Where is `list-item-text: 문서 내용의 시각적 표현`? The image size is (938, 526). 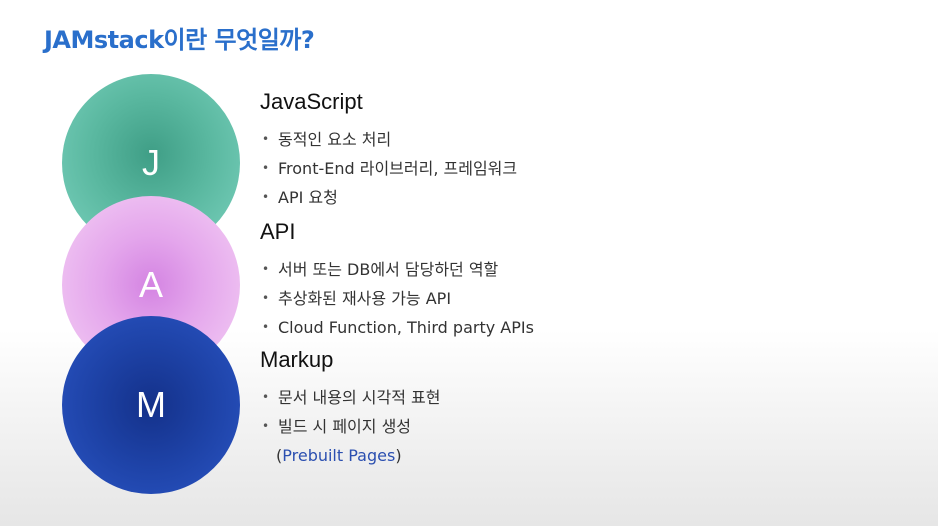
list-item-text: 문서 내용의 시각적 표현 is located at coordinates (359, 397).